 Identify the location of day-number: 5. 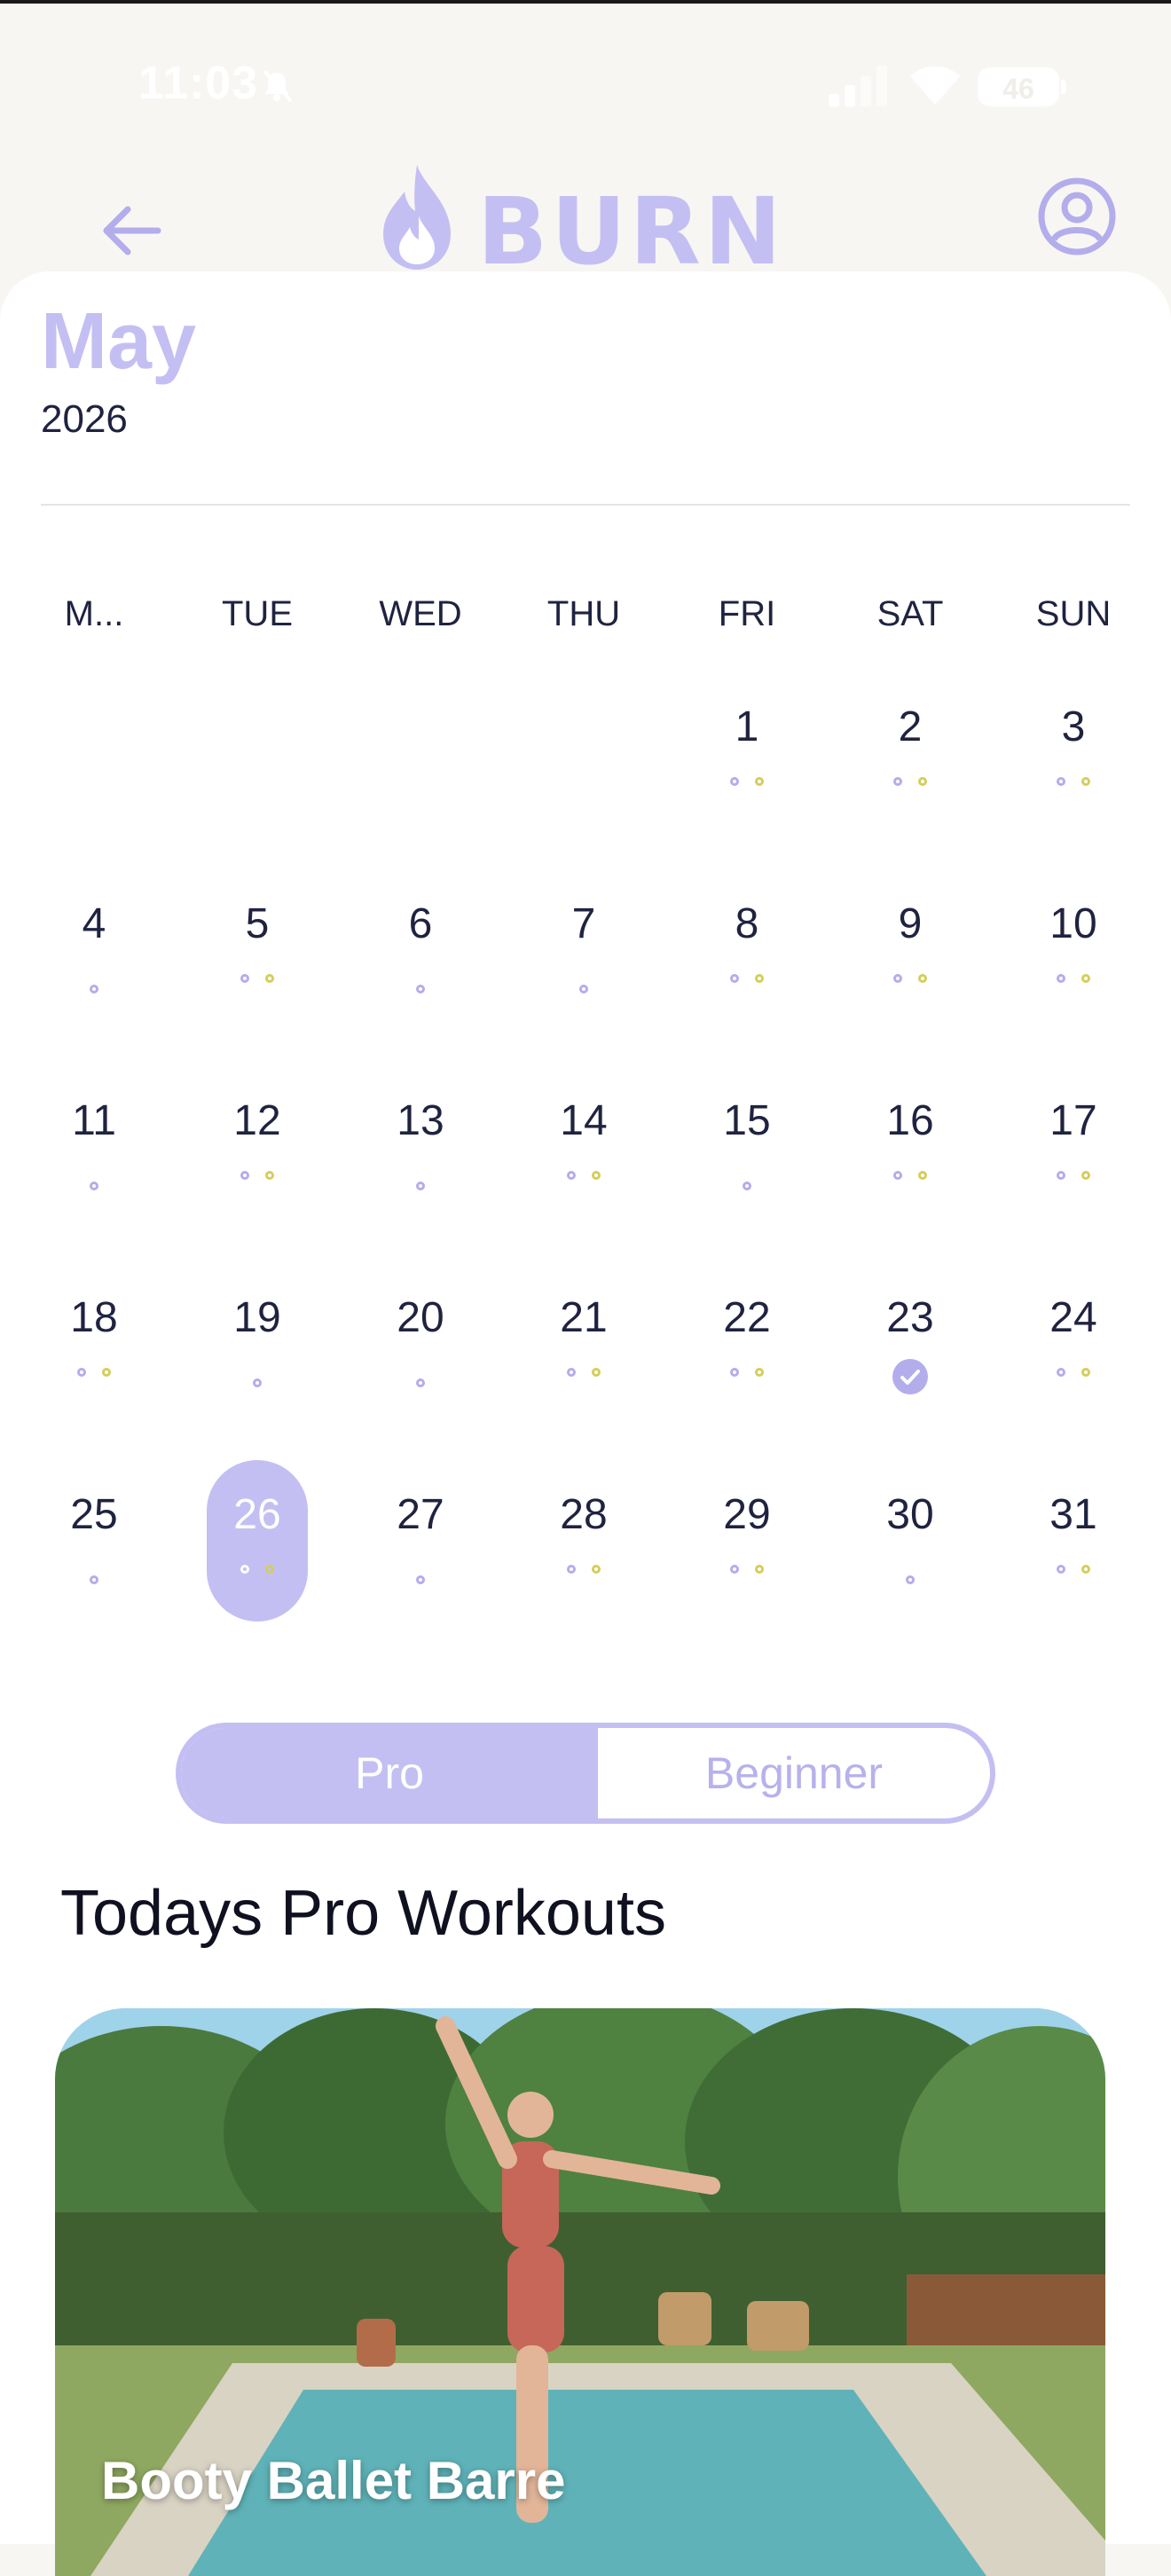
(258, 923).